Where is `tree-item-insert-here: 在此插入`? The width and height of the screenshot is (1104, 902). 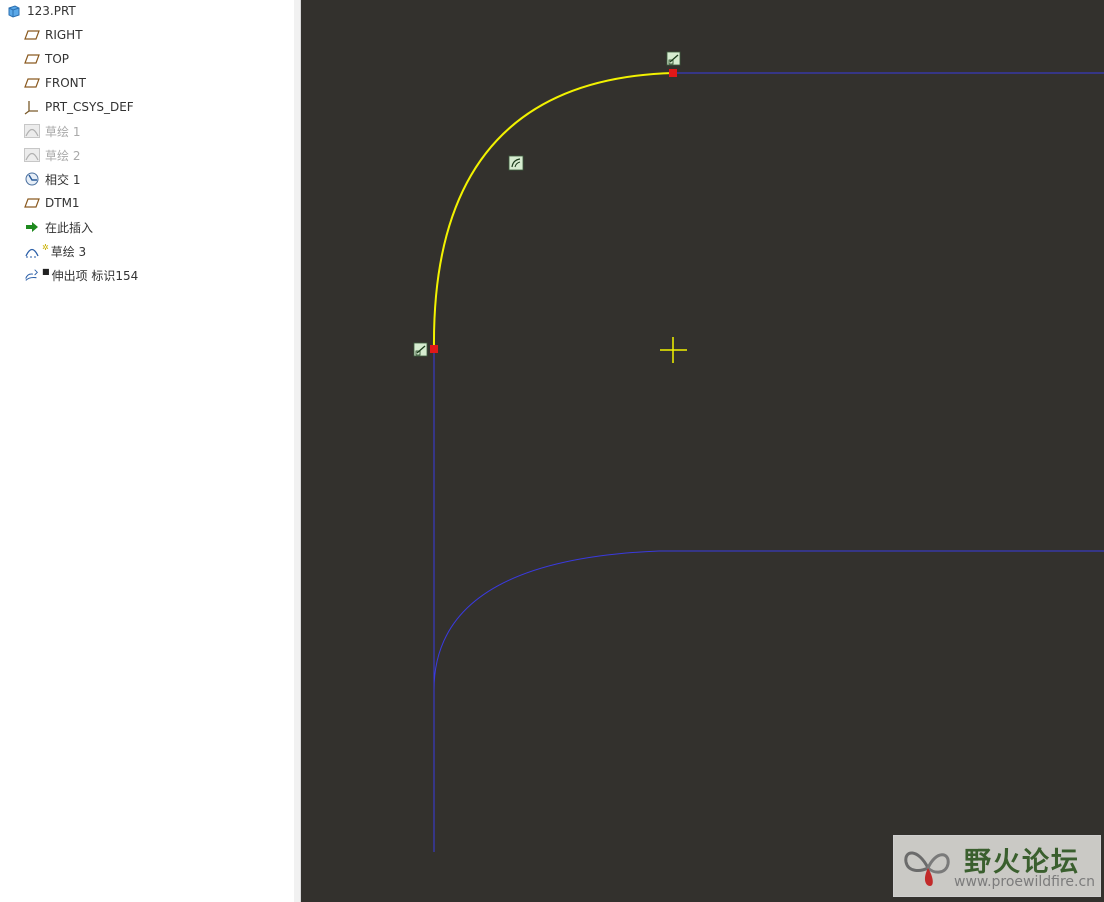
tree-item-insert-here: 在此插入 is located at coordinates (58, 227).